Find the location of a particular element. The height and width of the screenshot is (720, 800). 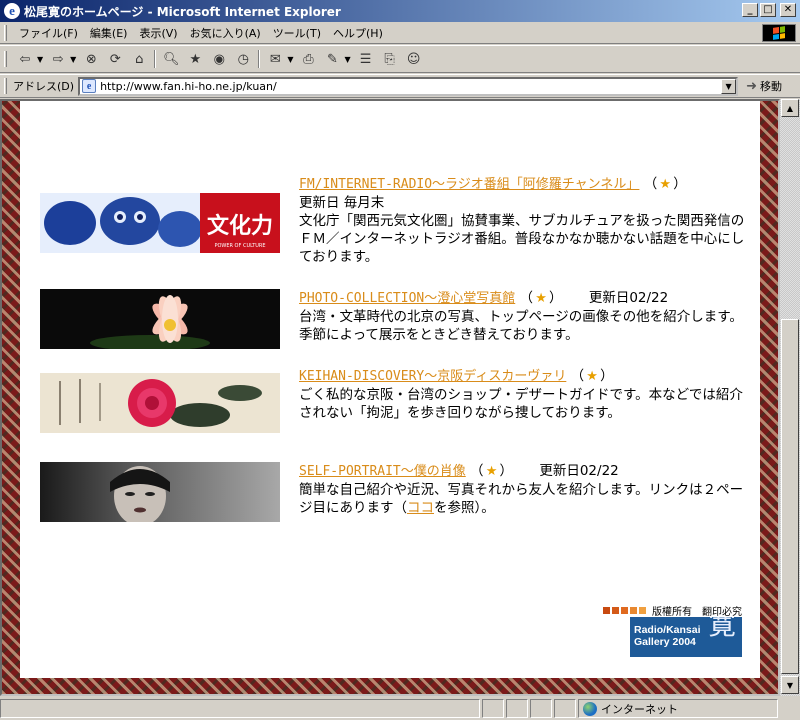

globe-icon is located at coordinates (590, 708).